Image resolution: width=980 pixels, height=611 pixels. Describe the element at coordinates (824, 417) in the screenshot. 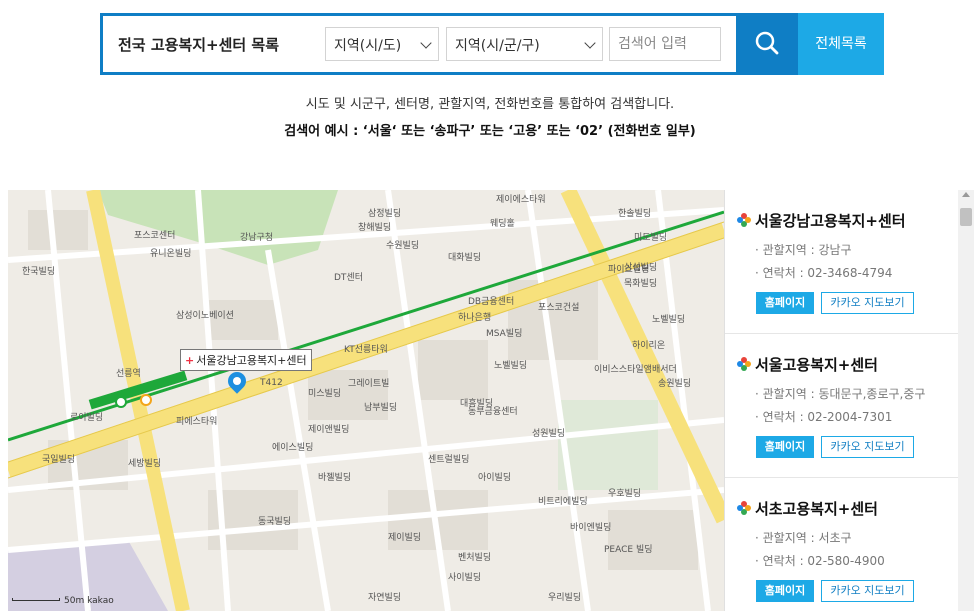

I see `center-phone: · 연락처 : 02-2004-7301` at that location.